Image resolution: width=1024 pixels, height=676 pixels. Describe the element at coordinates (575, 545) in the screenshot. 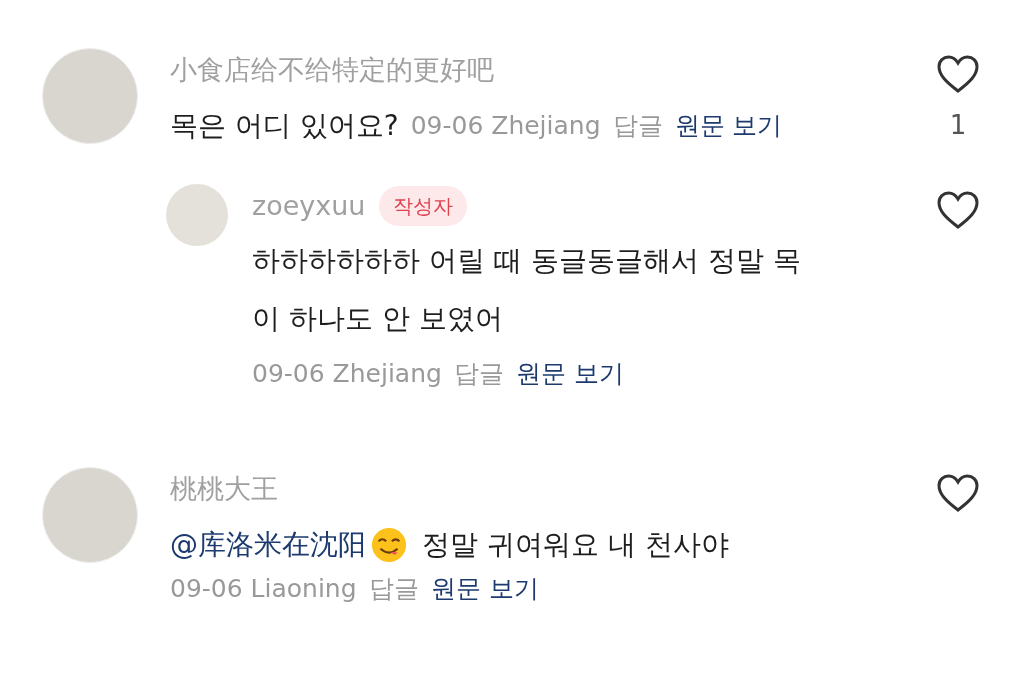

I see `comment-text: 정말 귀여워요 내 천사야` at that location.